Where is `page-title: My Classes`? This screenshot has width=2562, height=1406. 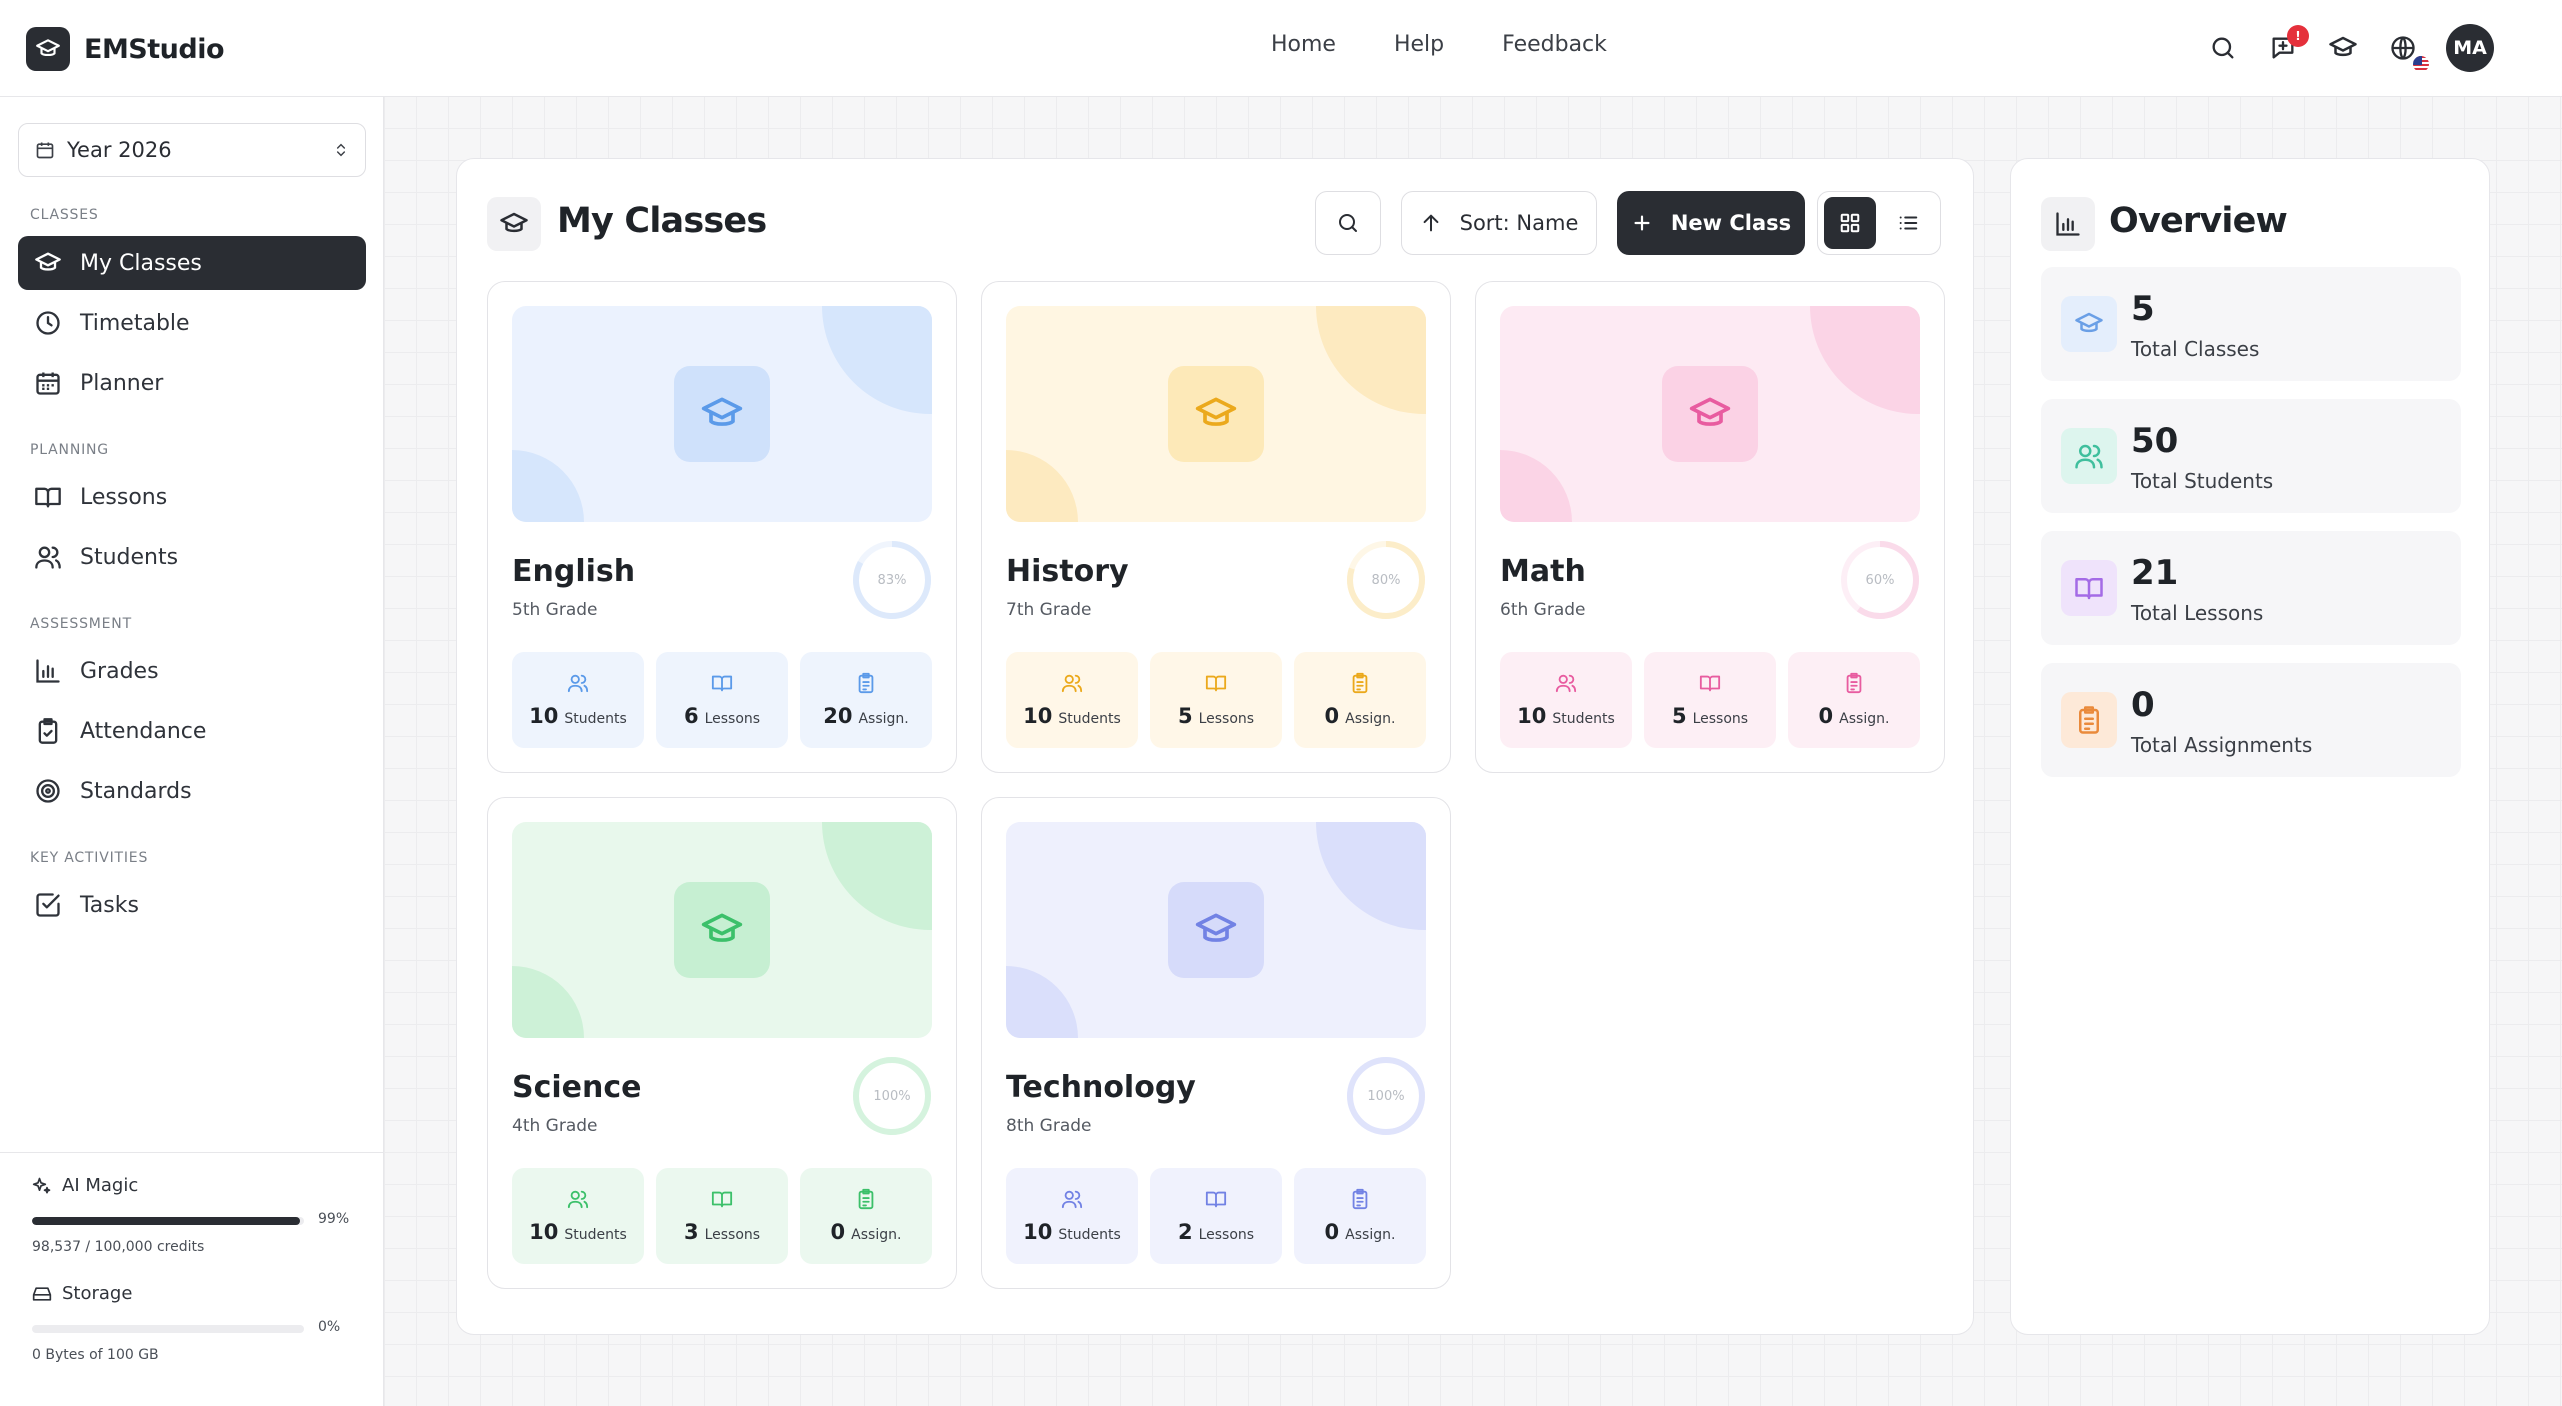
page-title: My Classes is located at coordinates (662, 221).